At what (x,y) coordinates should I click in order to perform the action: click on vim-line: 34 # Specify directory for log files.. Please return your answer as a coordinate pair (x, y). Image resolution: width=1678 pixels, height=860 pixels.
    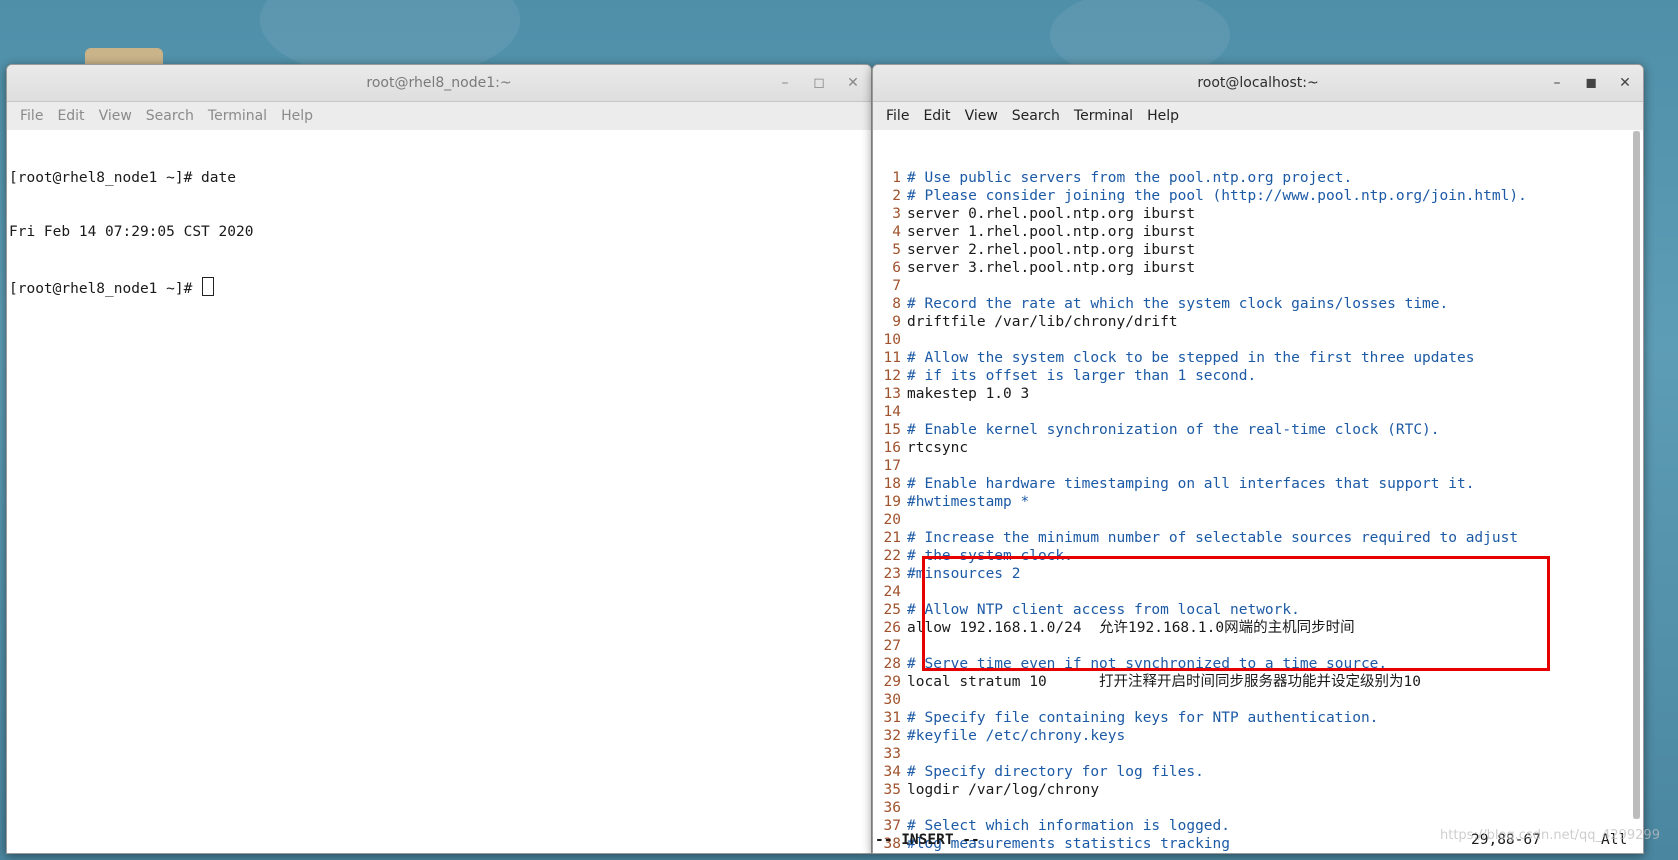
    Looking at the image, I should click on (1258, 772).